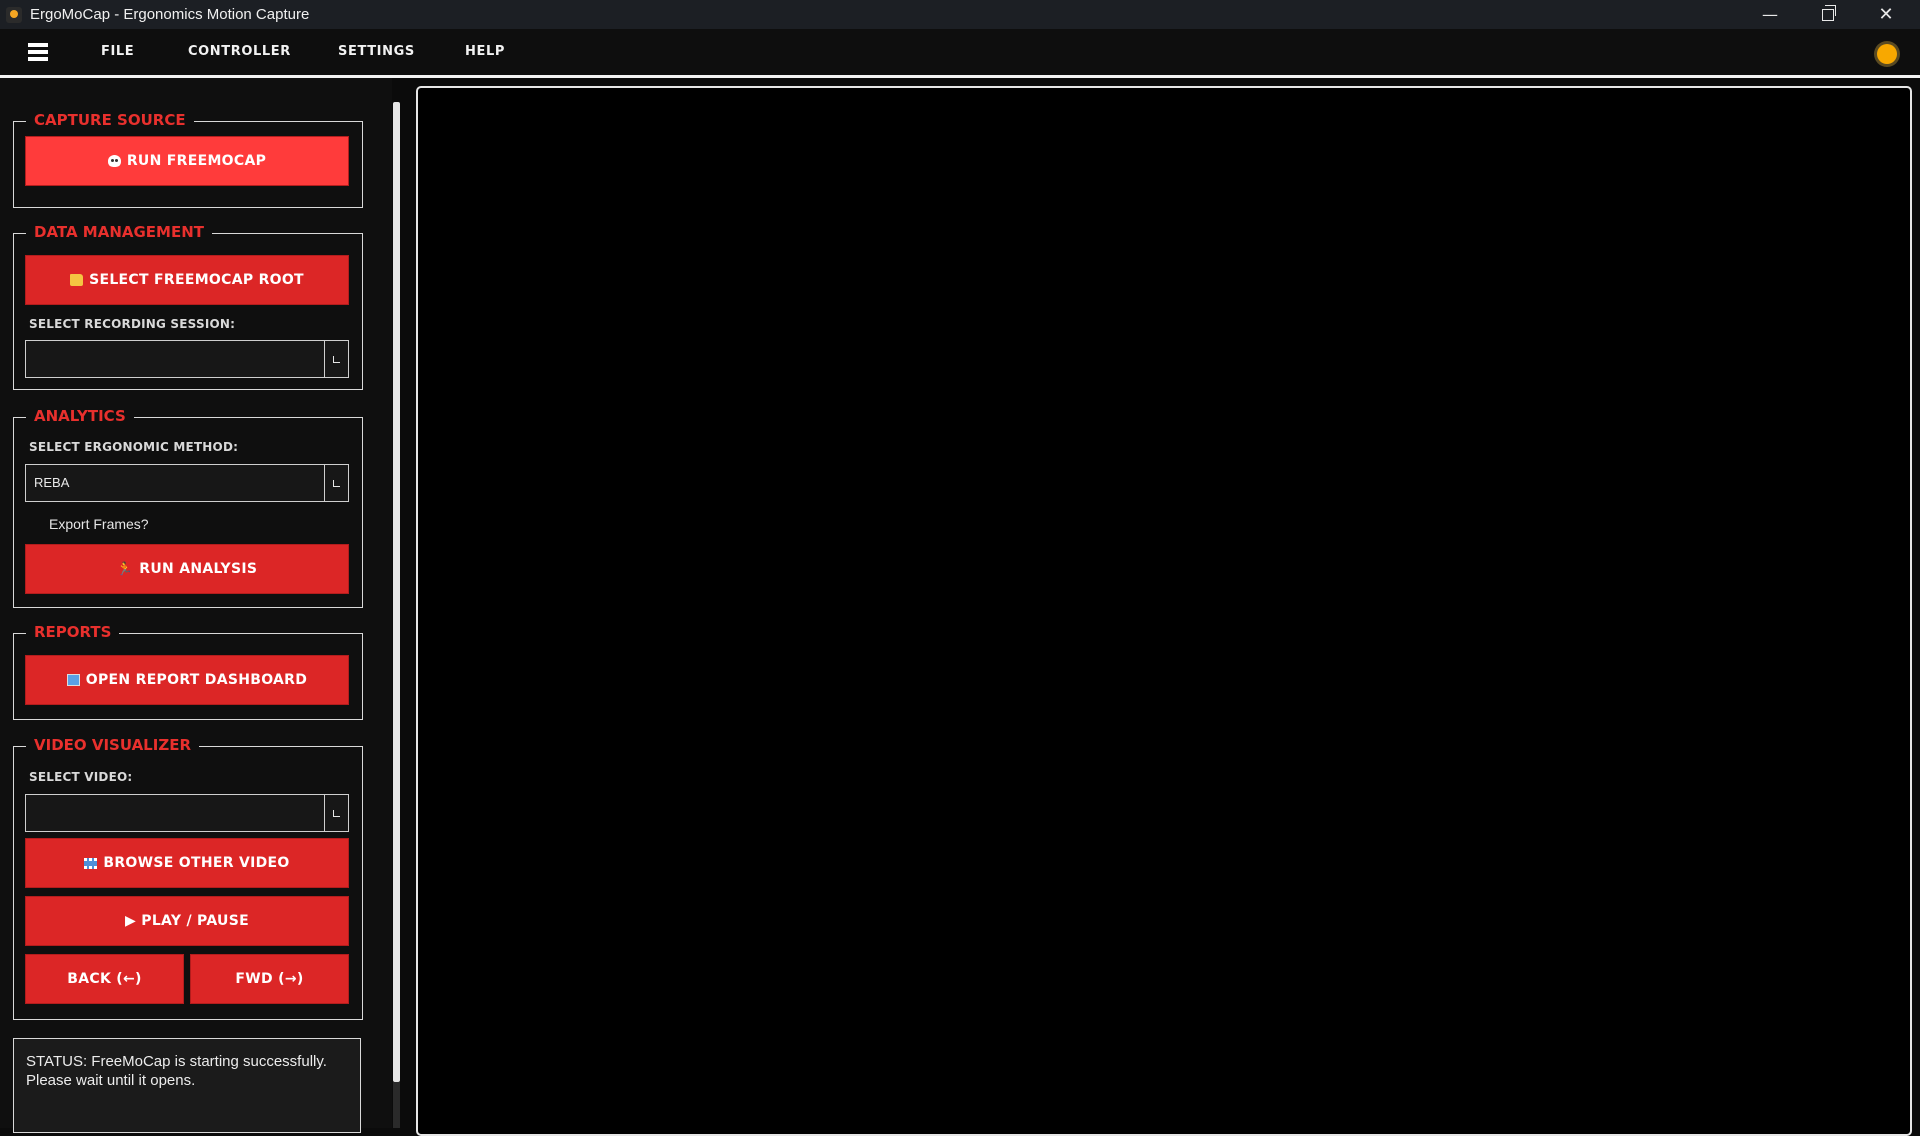 The image size is (1920, 1136). I want to click on reports-group: REPORTS OPEN REPORT DASHBOARD, so click(188, 671).